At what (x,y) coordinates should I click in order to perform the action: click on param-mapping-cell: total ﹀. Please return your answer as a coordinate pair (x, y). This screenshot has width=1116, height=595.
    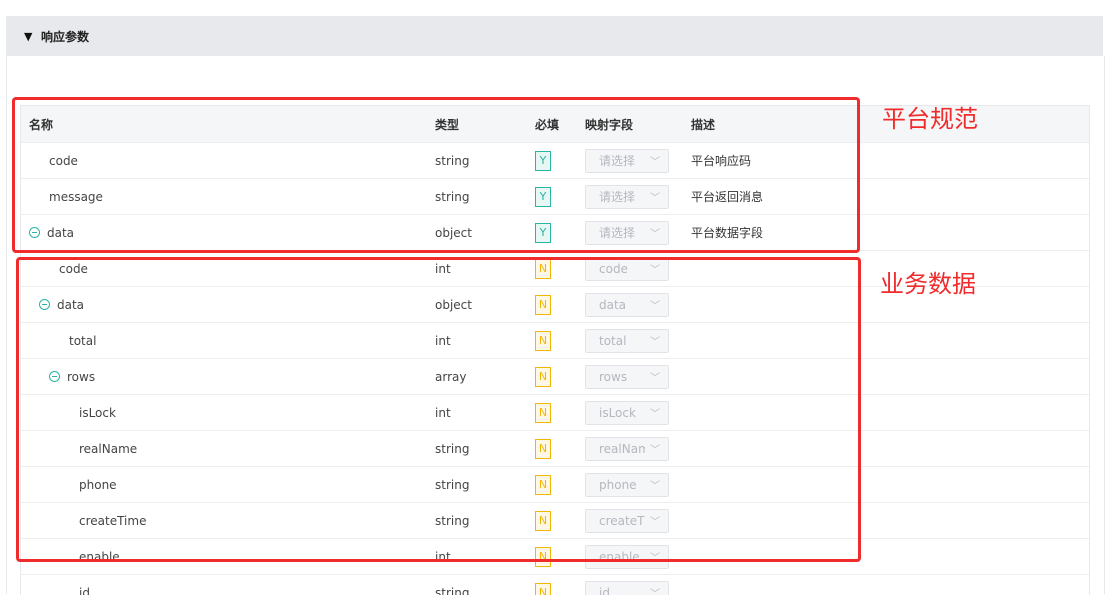
    Looking at the image, I should click on (635, 340).